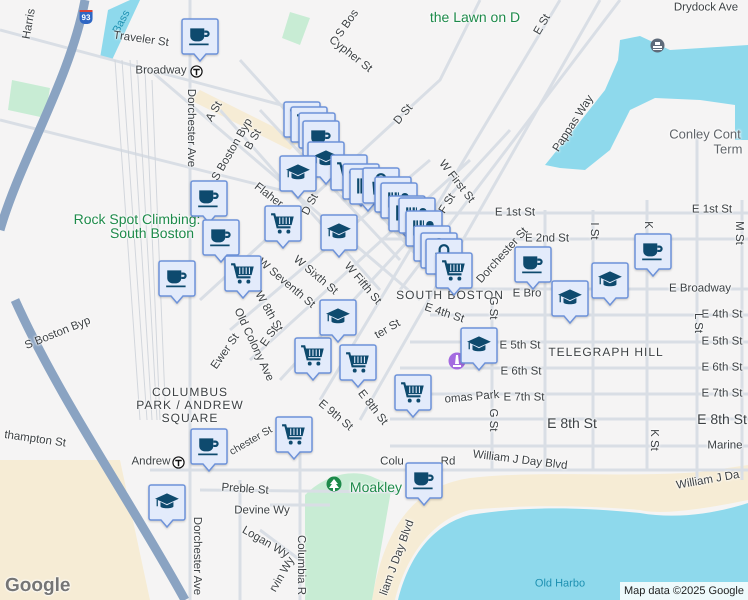 This screenshot has width=748, height=600. Describe the element at coordinates (161, 71) in the screenshot. I see `street-label: Broadway` at that location.